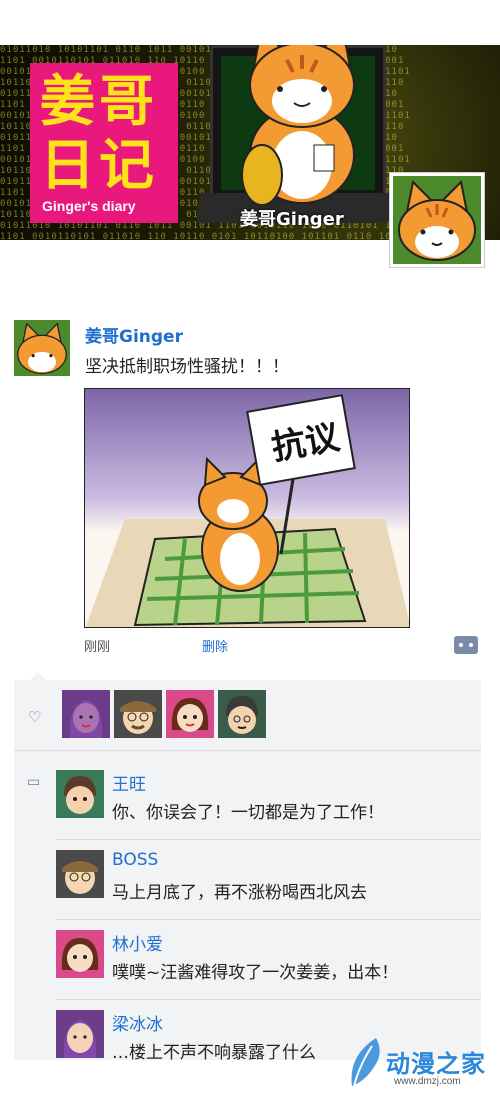  What do you see at coordinates (99, 165) in the screenshot?
I see `logo-title-line2: 日记` at bounding box center [99, 165].